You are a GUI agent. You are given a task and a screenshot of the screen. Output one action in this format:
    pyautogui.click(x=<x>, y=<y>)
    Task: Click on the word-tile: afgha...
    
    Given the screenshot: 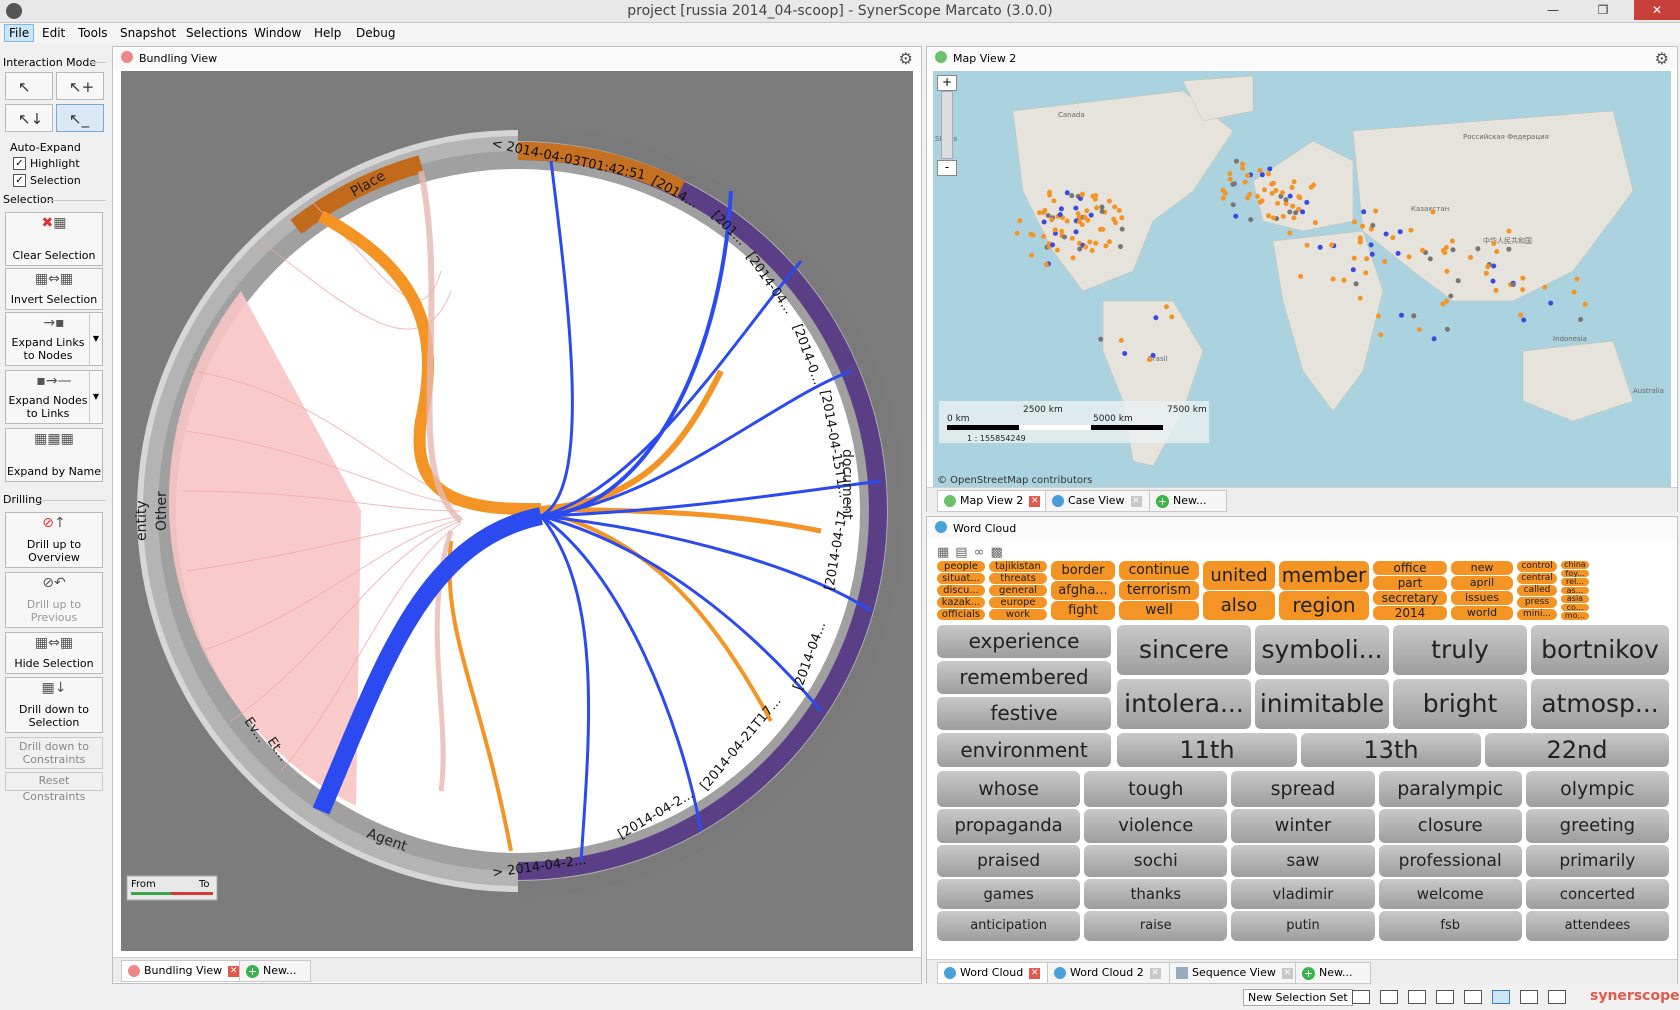 What is the action you would take?
    pyautogui.click(x=1083, y=590)
    